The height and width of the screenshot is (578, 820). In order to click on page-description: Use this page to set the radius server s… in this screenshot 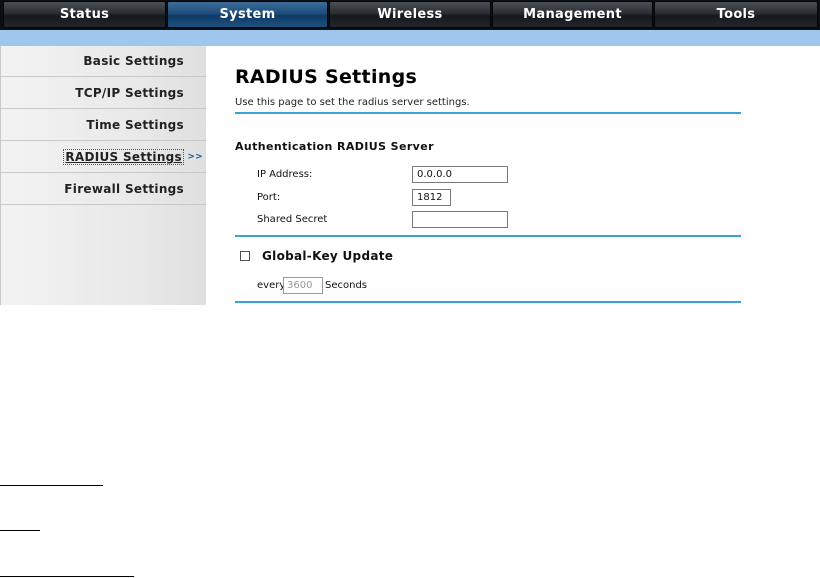, I will do `click(352, 102)`.